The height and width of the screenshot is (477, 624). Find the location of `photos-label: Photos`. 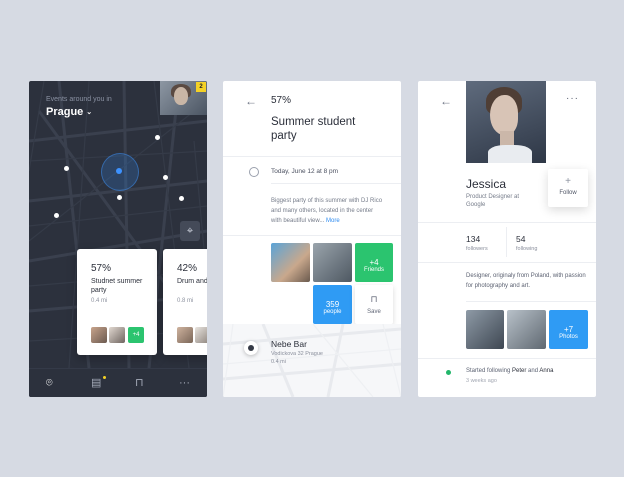

photos-label: Photos is located at coordinates (568, 337).